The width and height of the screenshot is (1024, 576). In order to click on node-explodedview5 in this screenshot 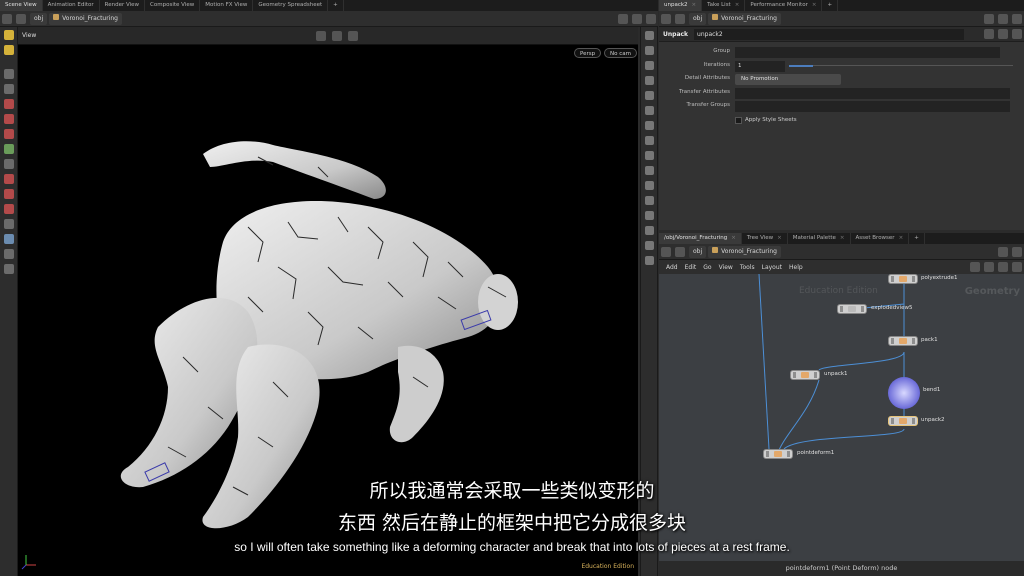, I will do `click(852, 309)`.